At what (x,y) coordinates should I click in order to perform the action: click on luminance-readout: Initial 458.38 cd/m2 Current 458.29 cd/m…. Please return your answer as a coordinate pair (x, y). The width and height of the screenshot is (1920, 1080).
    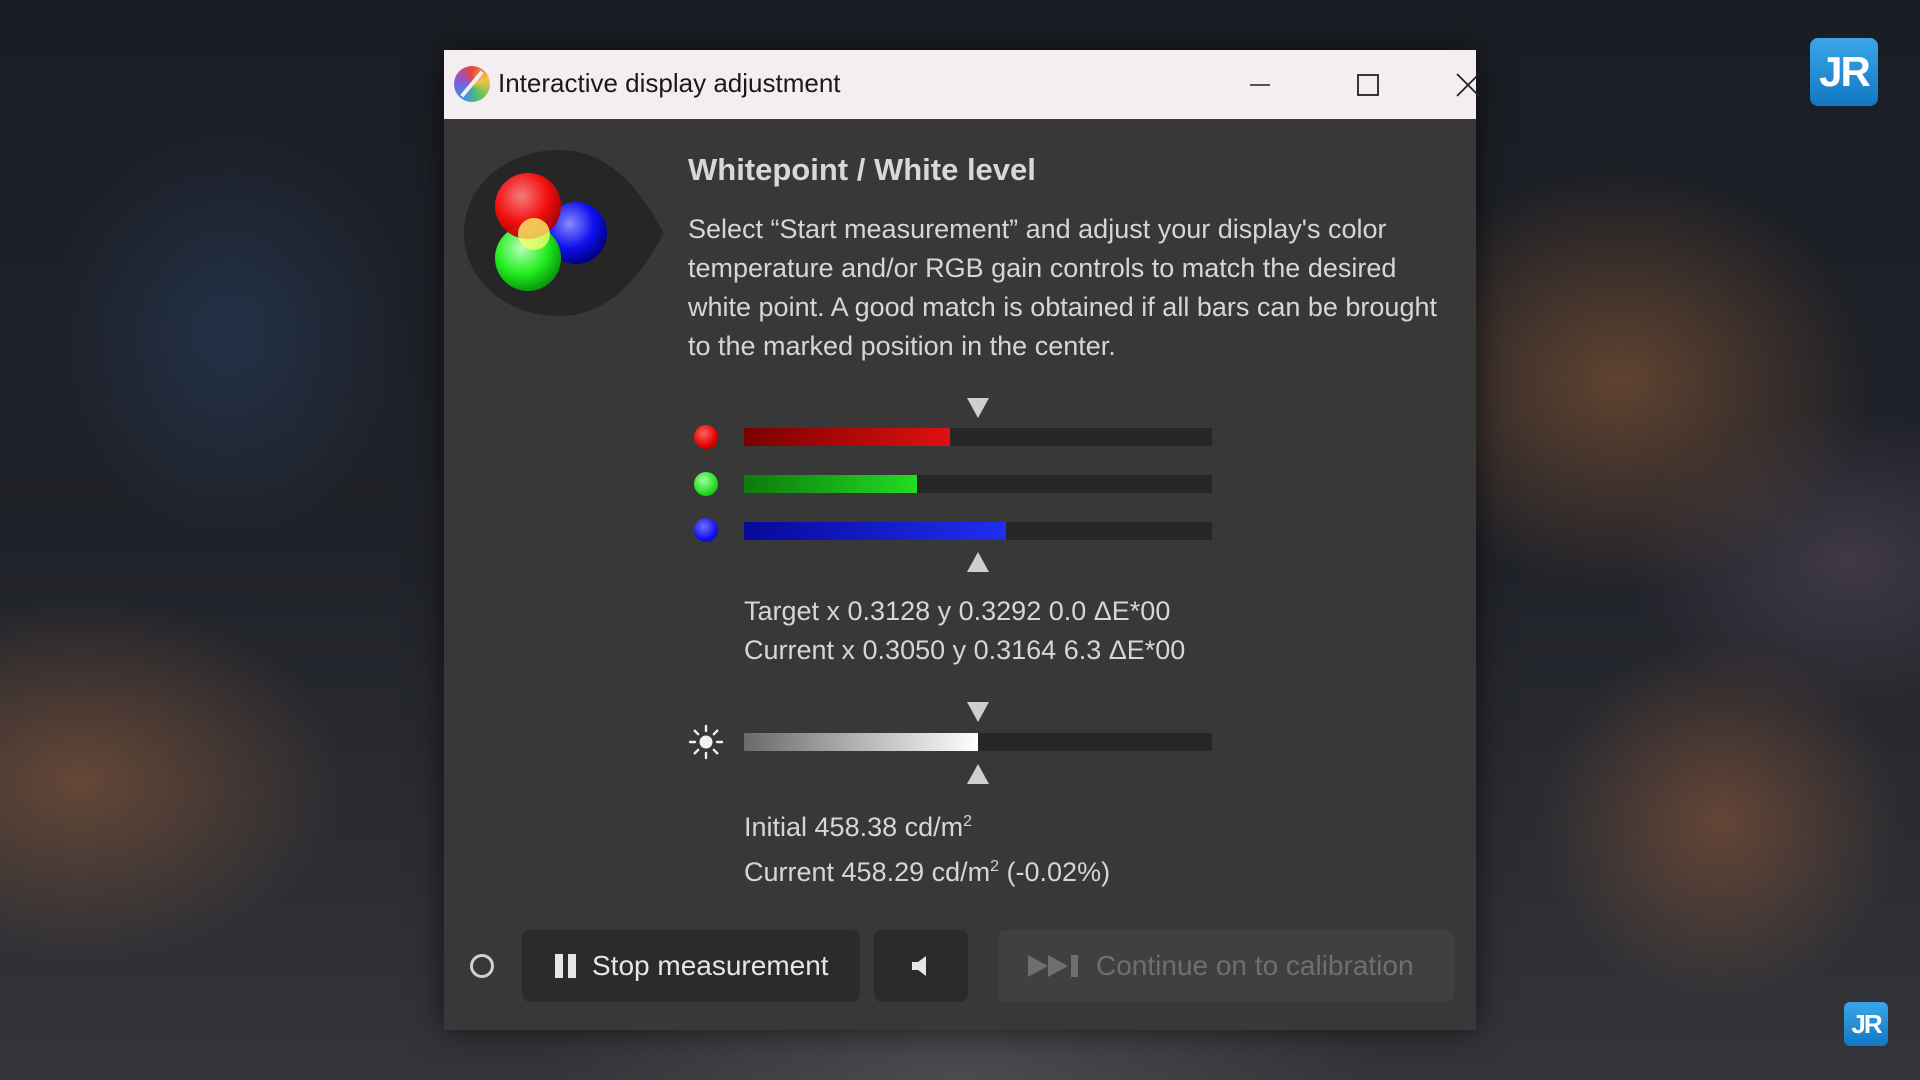
    Looking at the image, I should click on (927, 847).